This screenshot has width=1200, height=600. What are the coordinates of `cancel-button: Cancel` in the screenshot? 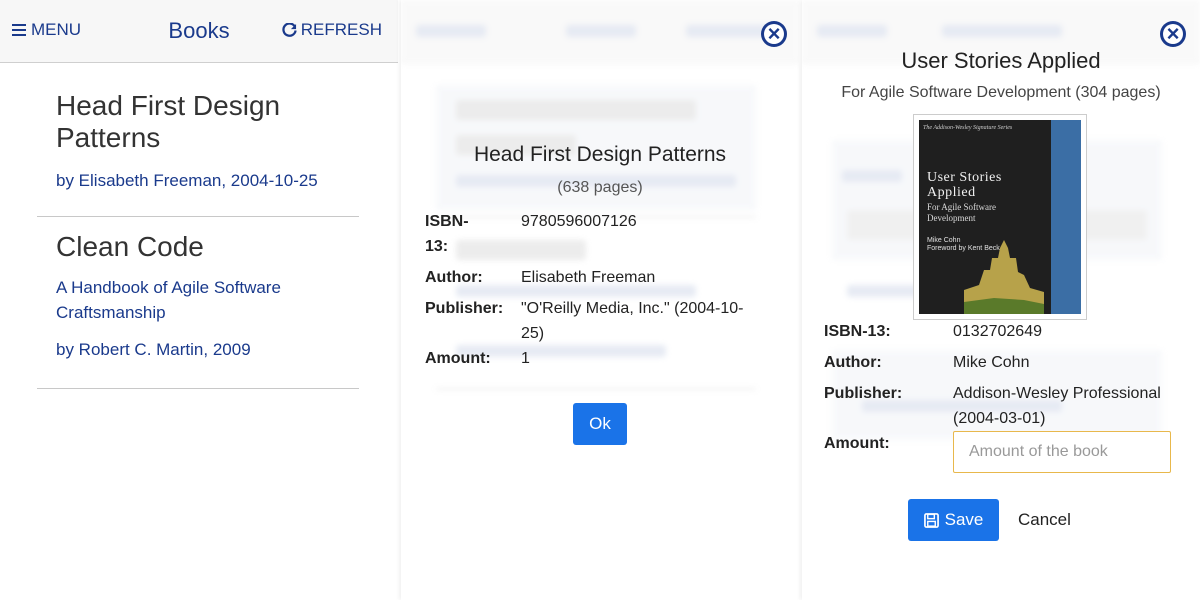 It's located at (1044, 520).